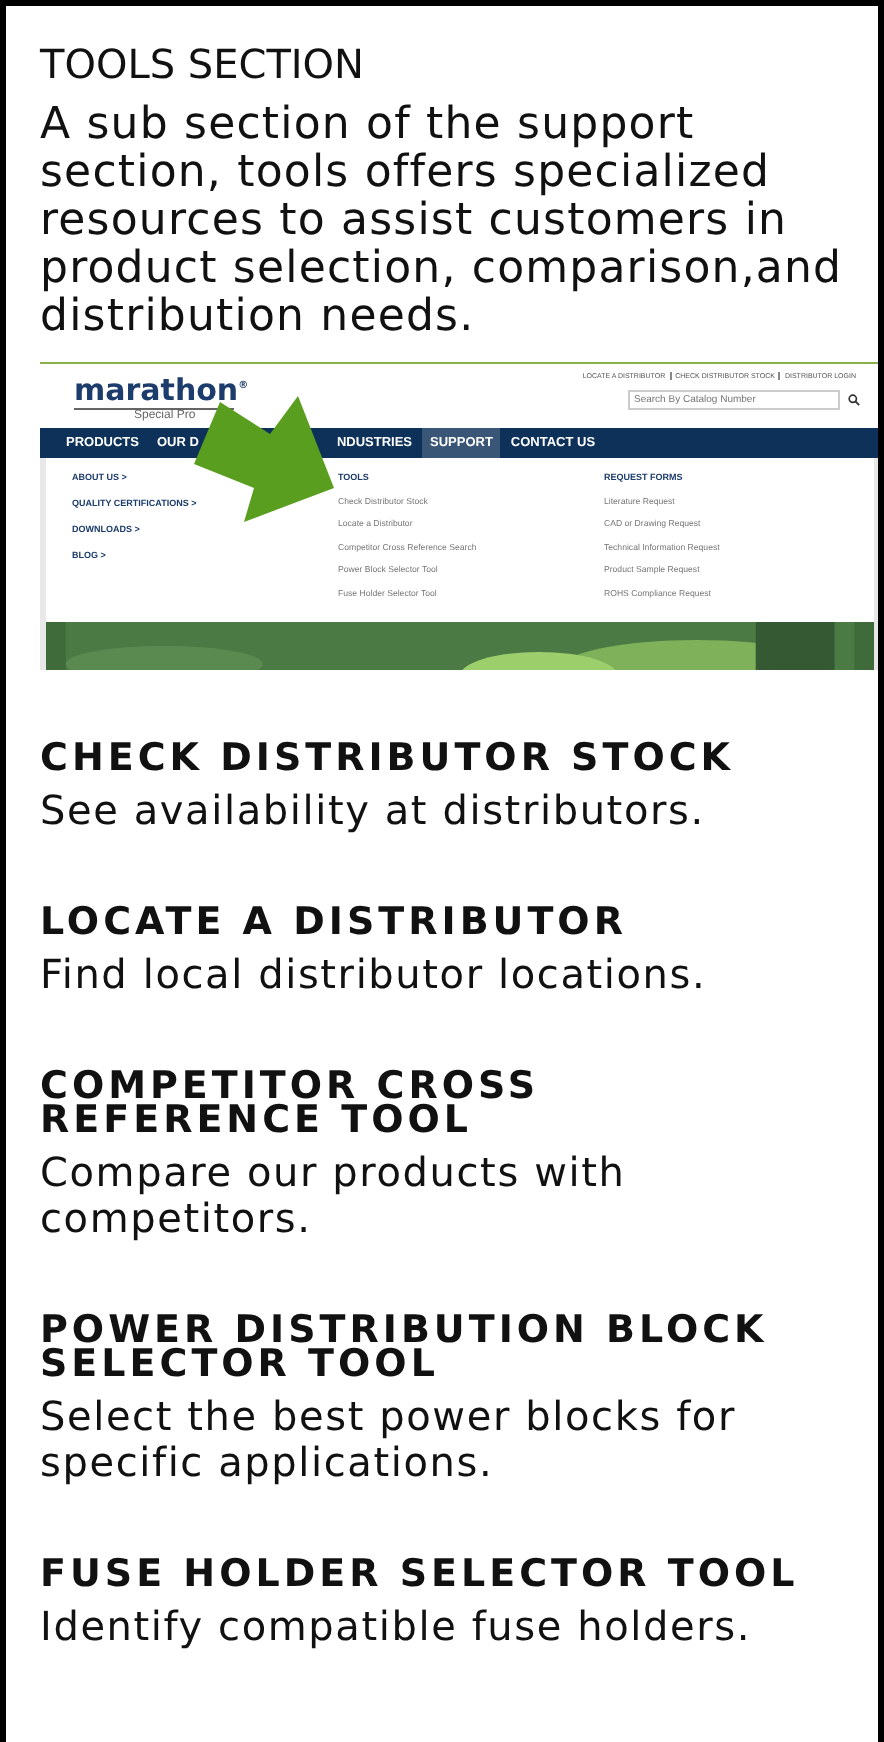  What do you see at coordinates (373, 811) in the screenshot?
I see `tool-description: See availability at distributors.` at bounding box center [373, 811].